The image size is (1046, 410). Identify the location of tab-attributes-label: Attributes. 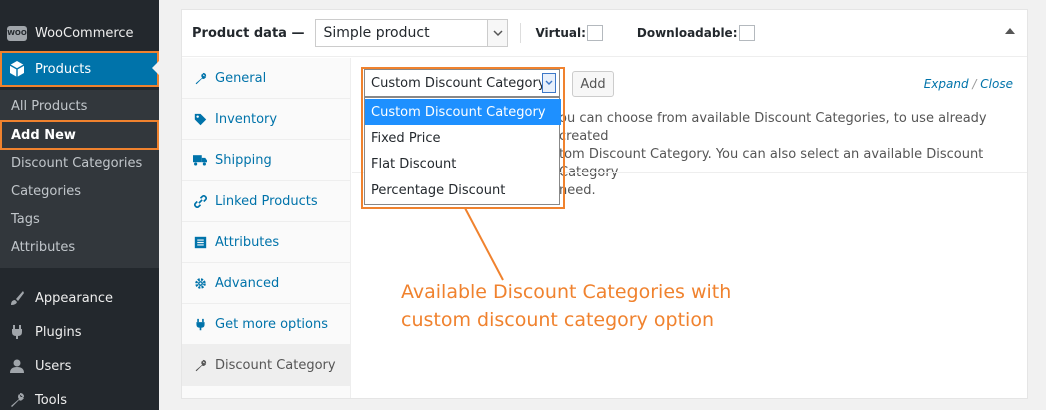
(247, 242).